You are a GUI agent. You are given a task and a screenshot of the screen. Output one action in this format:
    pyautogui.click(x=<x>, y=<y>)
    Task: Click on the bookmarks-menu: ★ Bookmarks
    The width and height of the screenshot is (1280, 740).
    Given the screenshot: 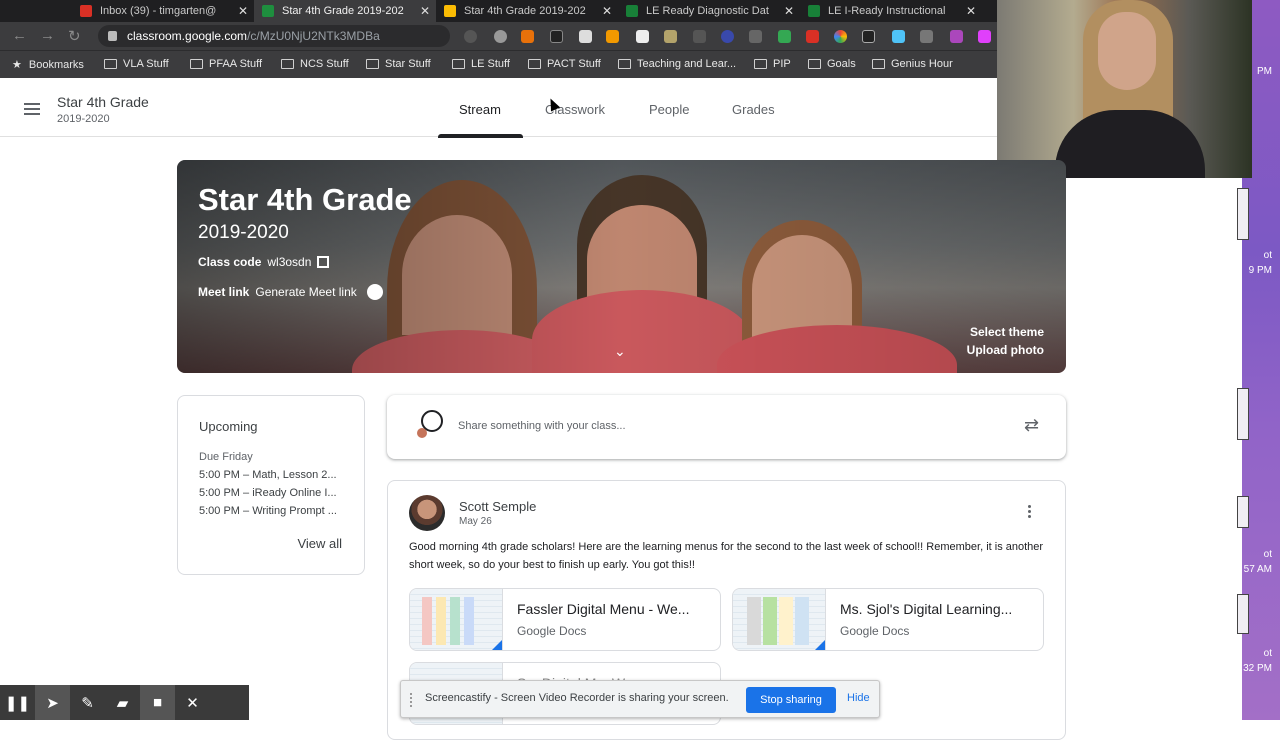 What is the action you would take?
    pyautogui.click(x=48, y=65)
    